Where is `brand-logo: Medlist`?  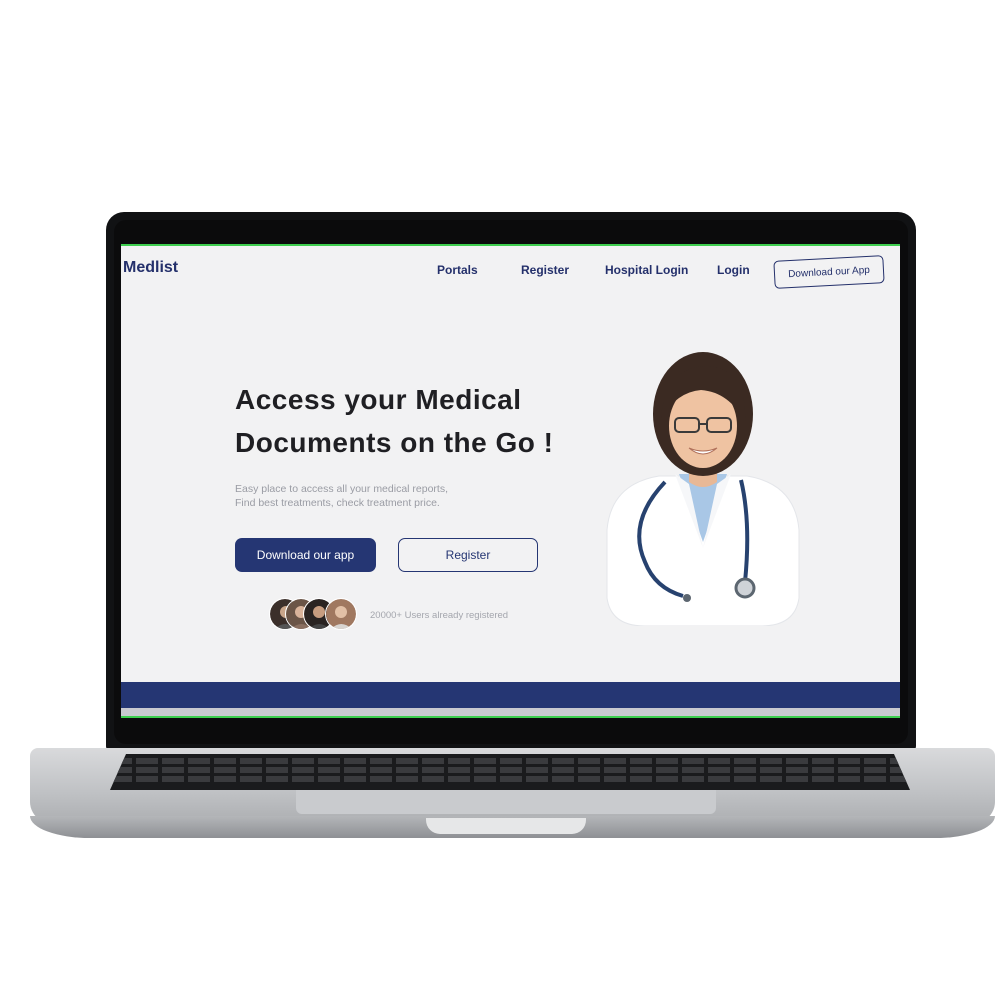
brand-logo: Medlist is located at coordinates (150, 268).